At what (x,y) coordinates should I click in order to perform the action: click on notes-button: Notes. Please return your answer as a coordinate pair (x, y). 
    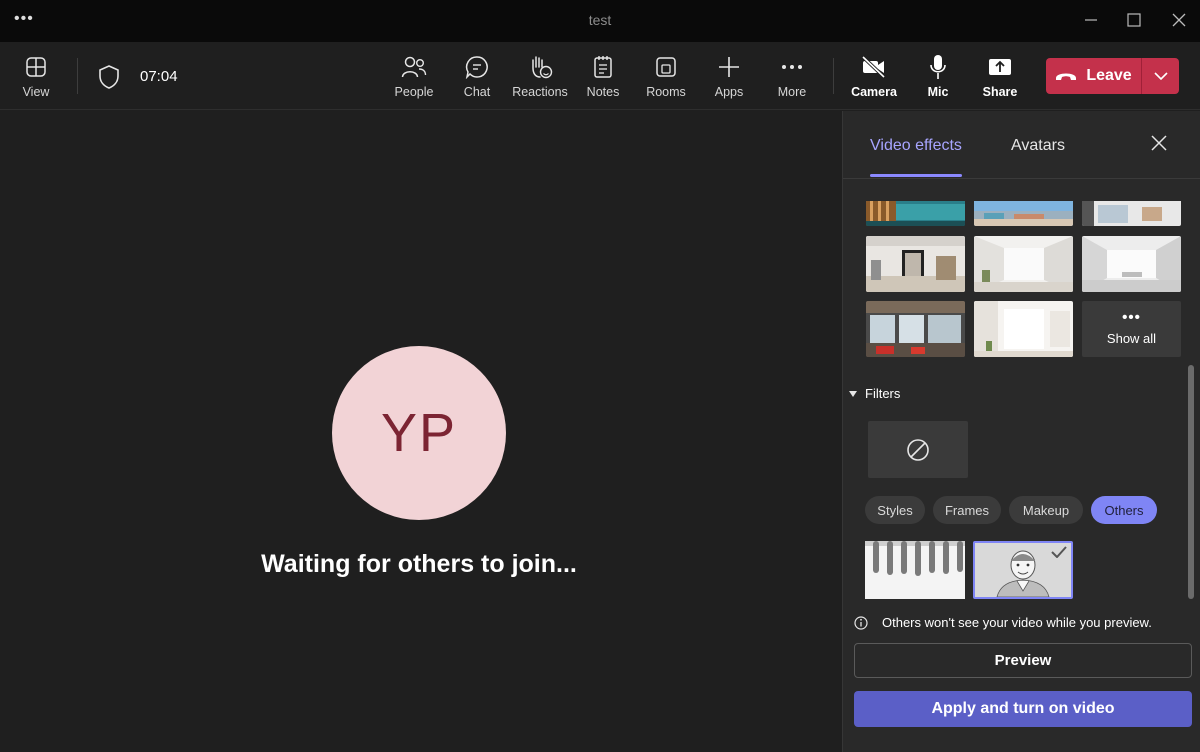
    Looking at the image, I should click on (603, 79).